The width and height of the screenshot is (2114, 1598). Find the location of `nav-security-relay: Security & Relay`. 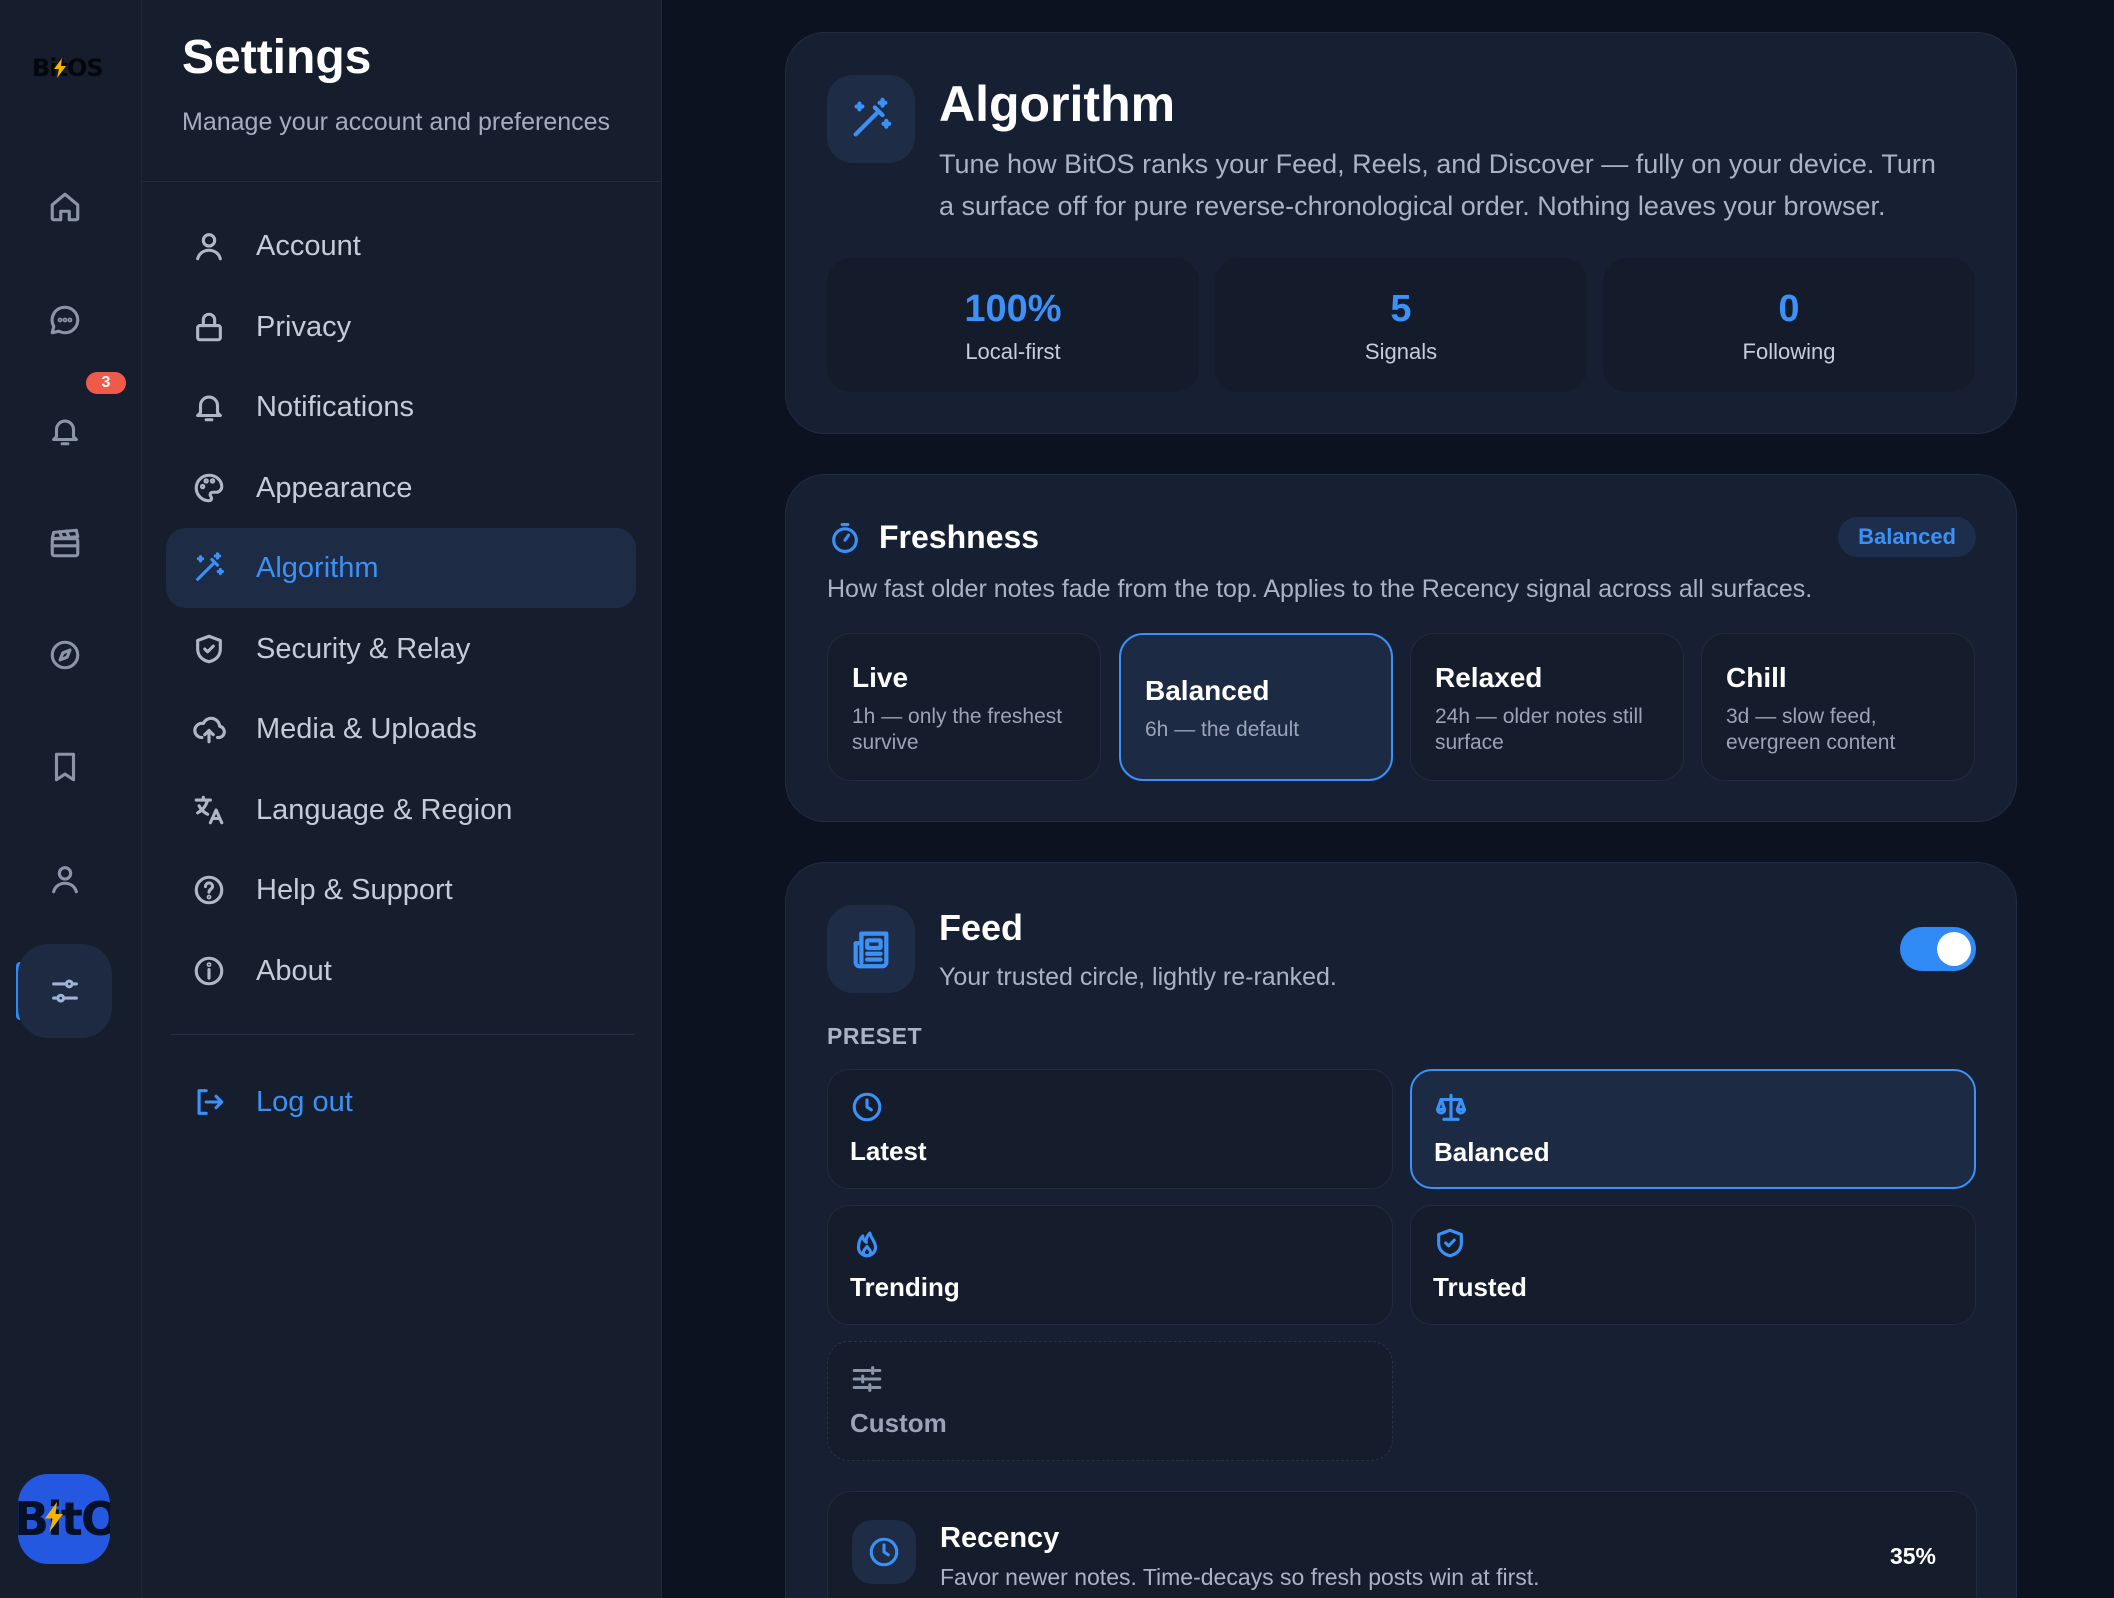

nav-security-relay: Security & Relay is located at coordinates (401, 649).